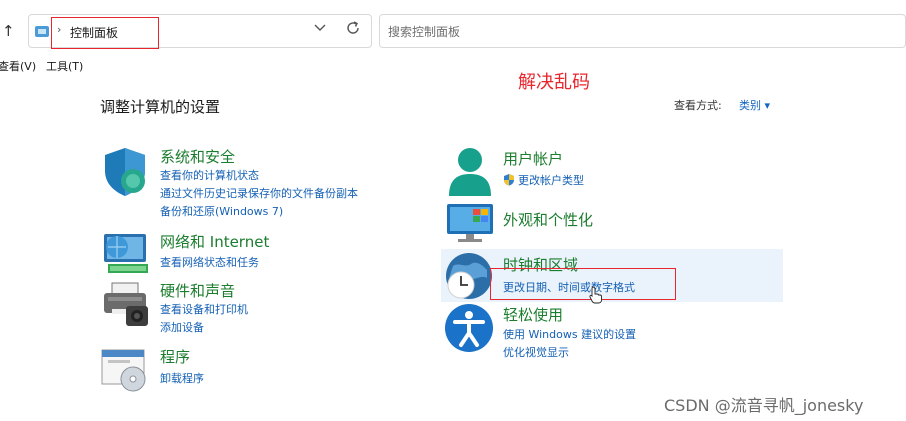  Describe the element at coordinates (197, 156) in the screenshot. I see `category-title: 系统和安全` at that location.